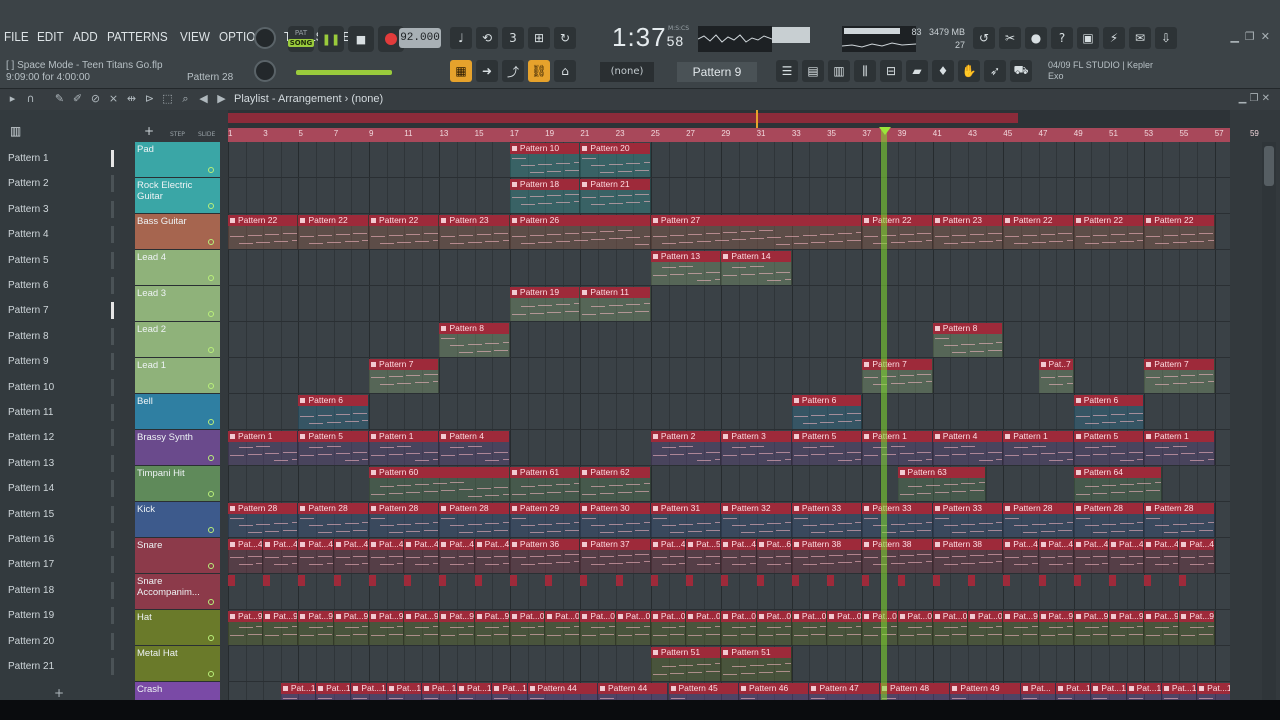 The width and height of the screenshot is (1280, 720). What do you see at coordinates (917, 71) in the screenshot?
I see `project-button: ▰` at bounding box center [917, 71].